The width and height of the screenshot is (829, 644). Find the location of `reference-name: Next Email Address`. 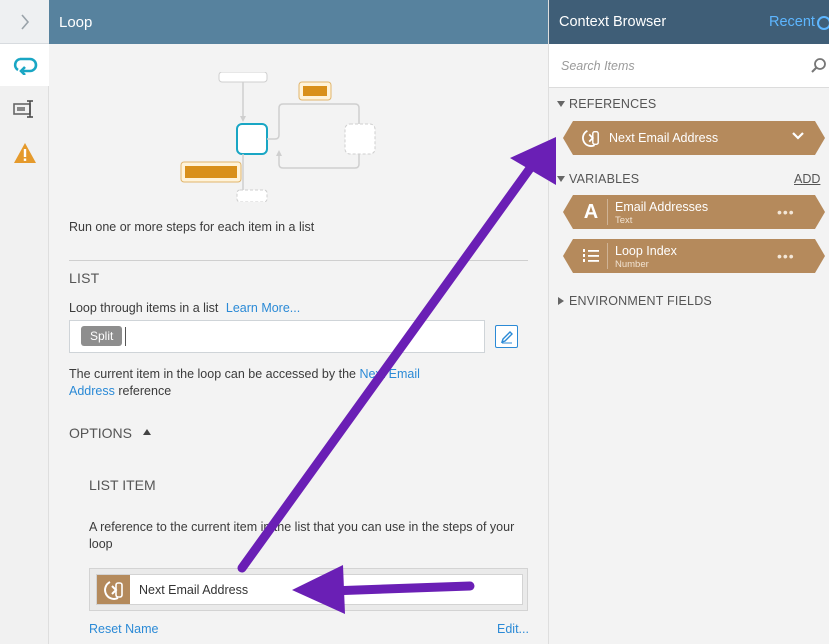

reference-name: Next Email Address is located at coordinates (194, 590).